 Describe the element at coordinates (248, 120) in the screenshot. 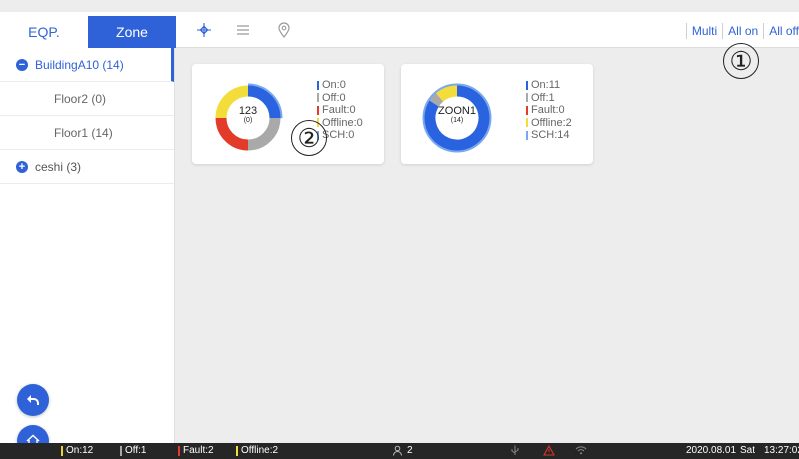

I see `zone-device-count: (0)` at that location.